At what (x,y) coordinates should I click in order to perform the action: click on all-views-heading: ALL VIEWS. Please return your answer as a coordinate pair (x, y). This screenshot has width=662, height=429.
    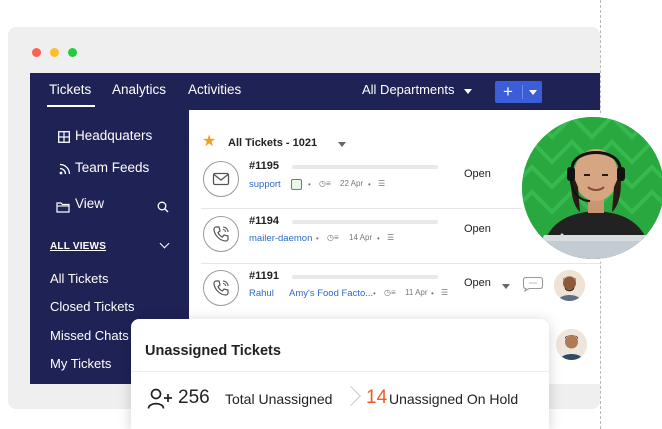
    Looking at the image, I should click on (78, 246).